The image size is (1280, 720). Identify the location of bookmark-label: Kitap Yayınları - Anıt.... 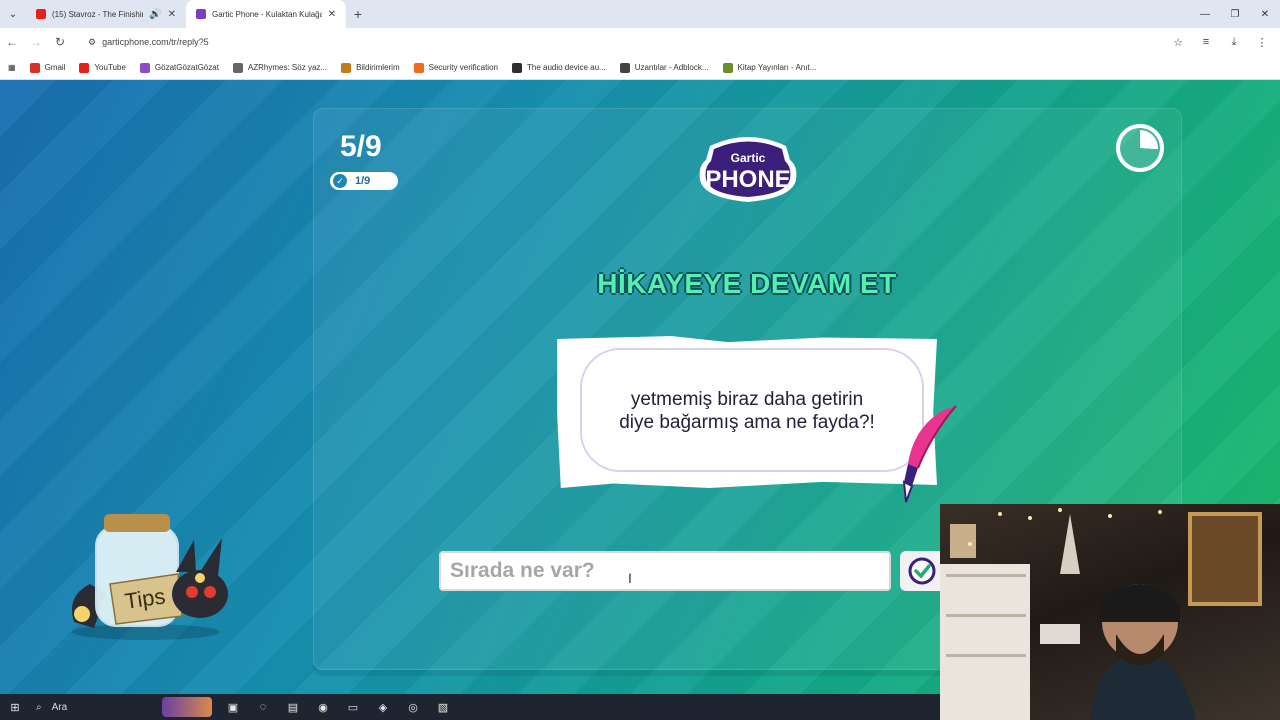
(777, 67).